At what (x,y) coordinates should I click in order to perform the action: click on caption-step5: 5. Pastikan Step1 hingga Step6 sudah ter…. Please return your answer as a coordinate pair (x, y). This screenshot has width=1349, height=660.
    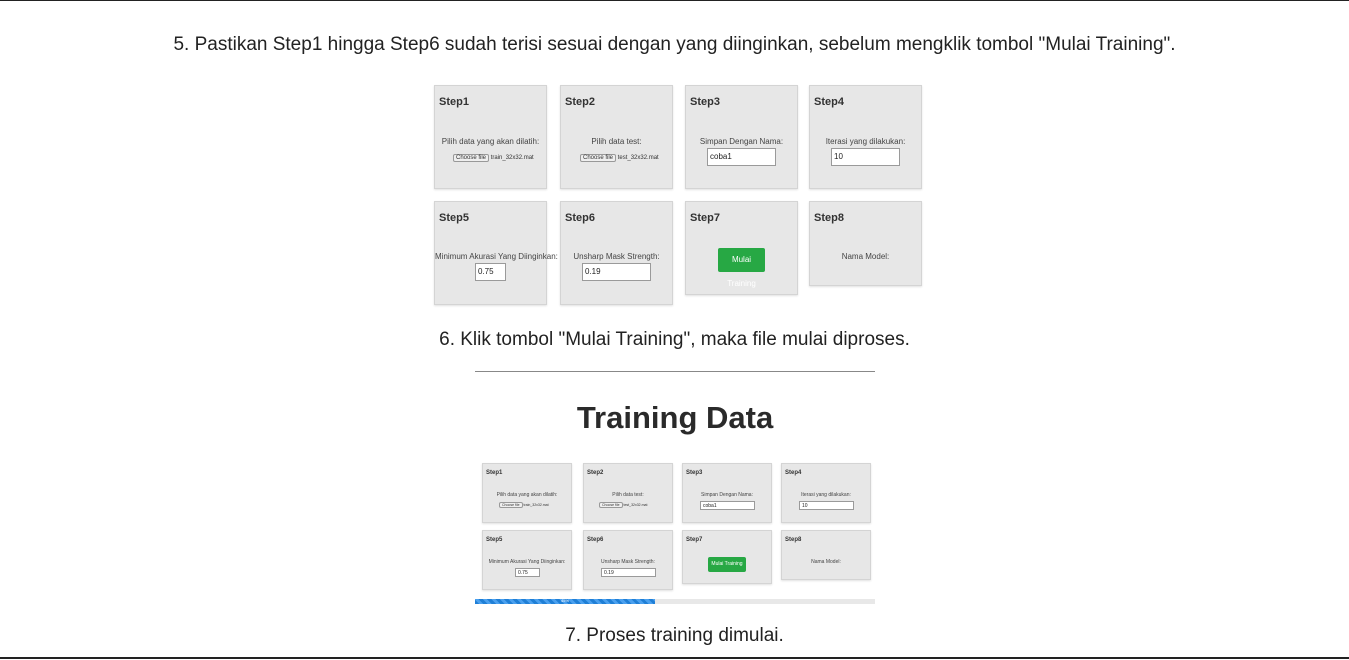
    Looking at the image, I should click on (674, 44).